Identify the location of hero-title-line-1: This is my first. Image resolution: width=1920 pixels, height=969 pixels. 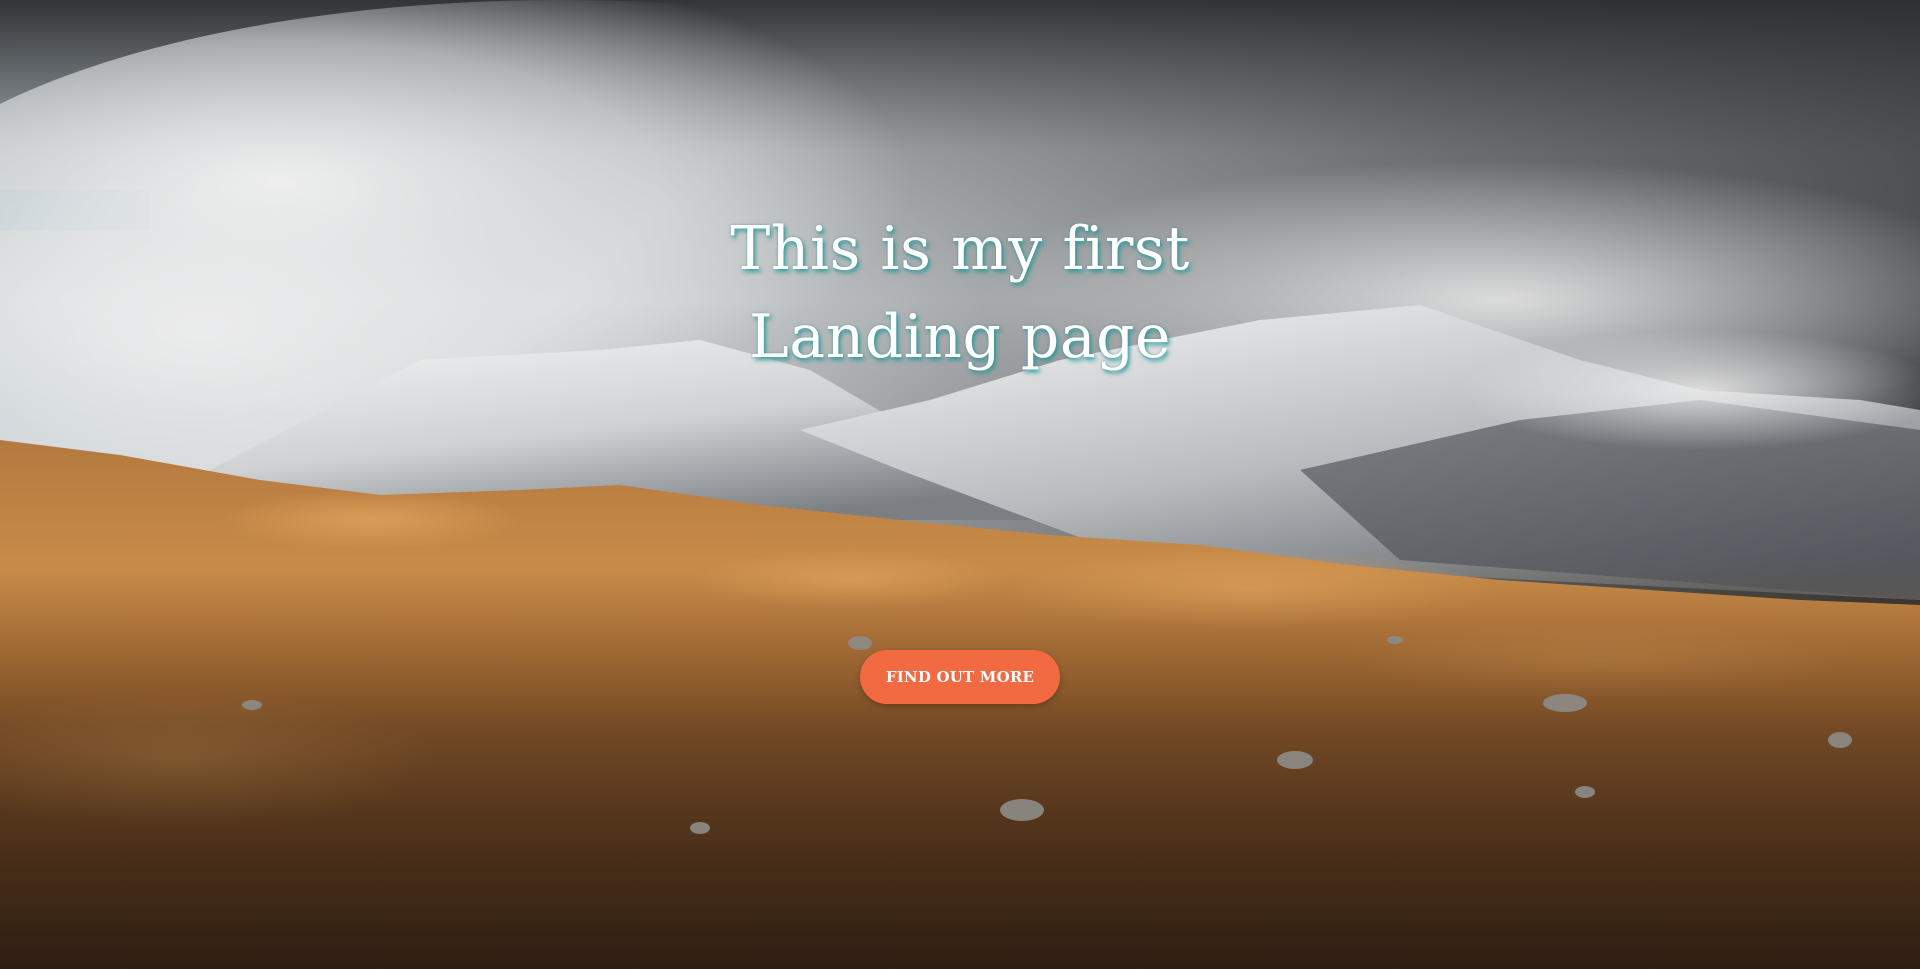
(960, 249).